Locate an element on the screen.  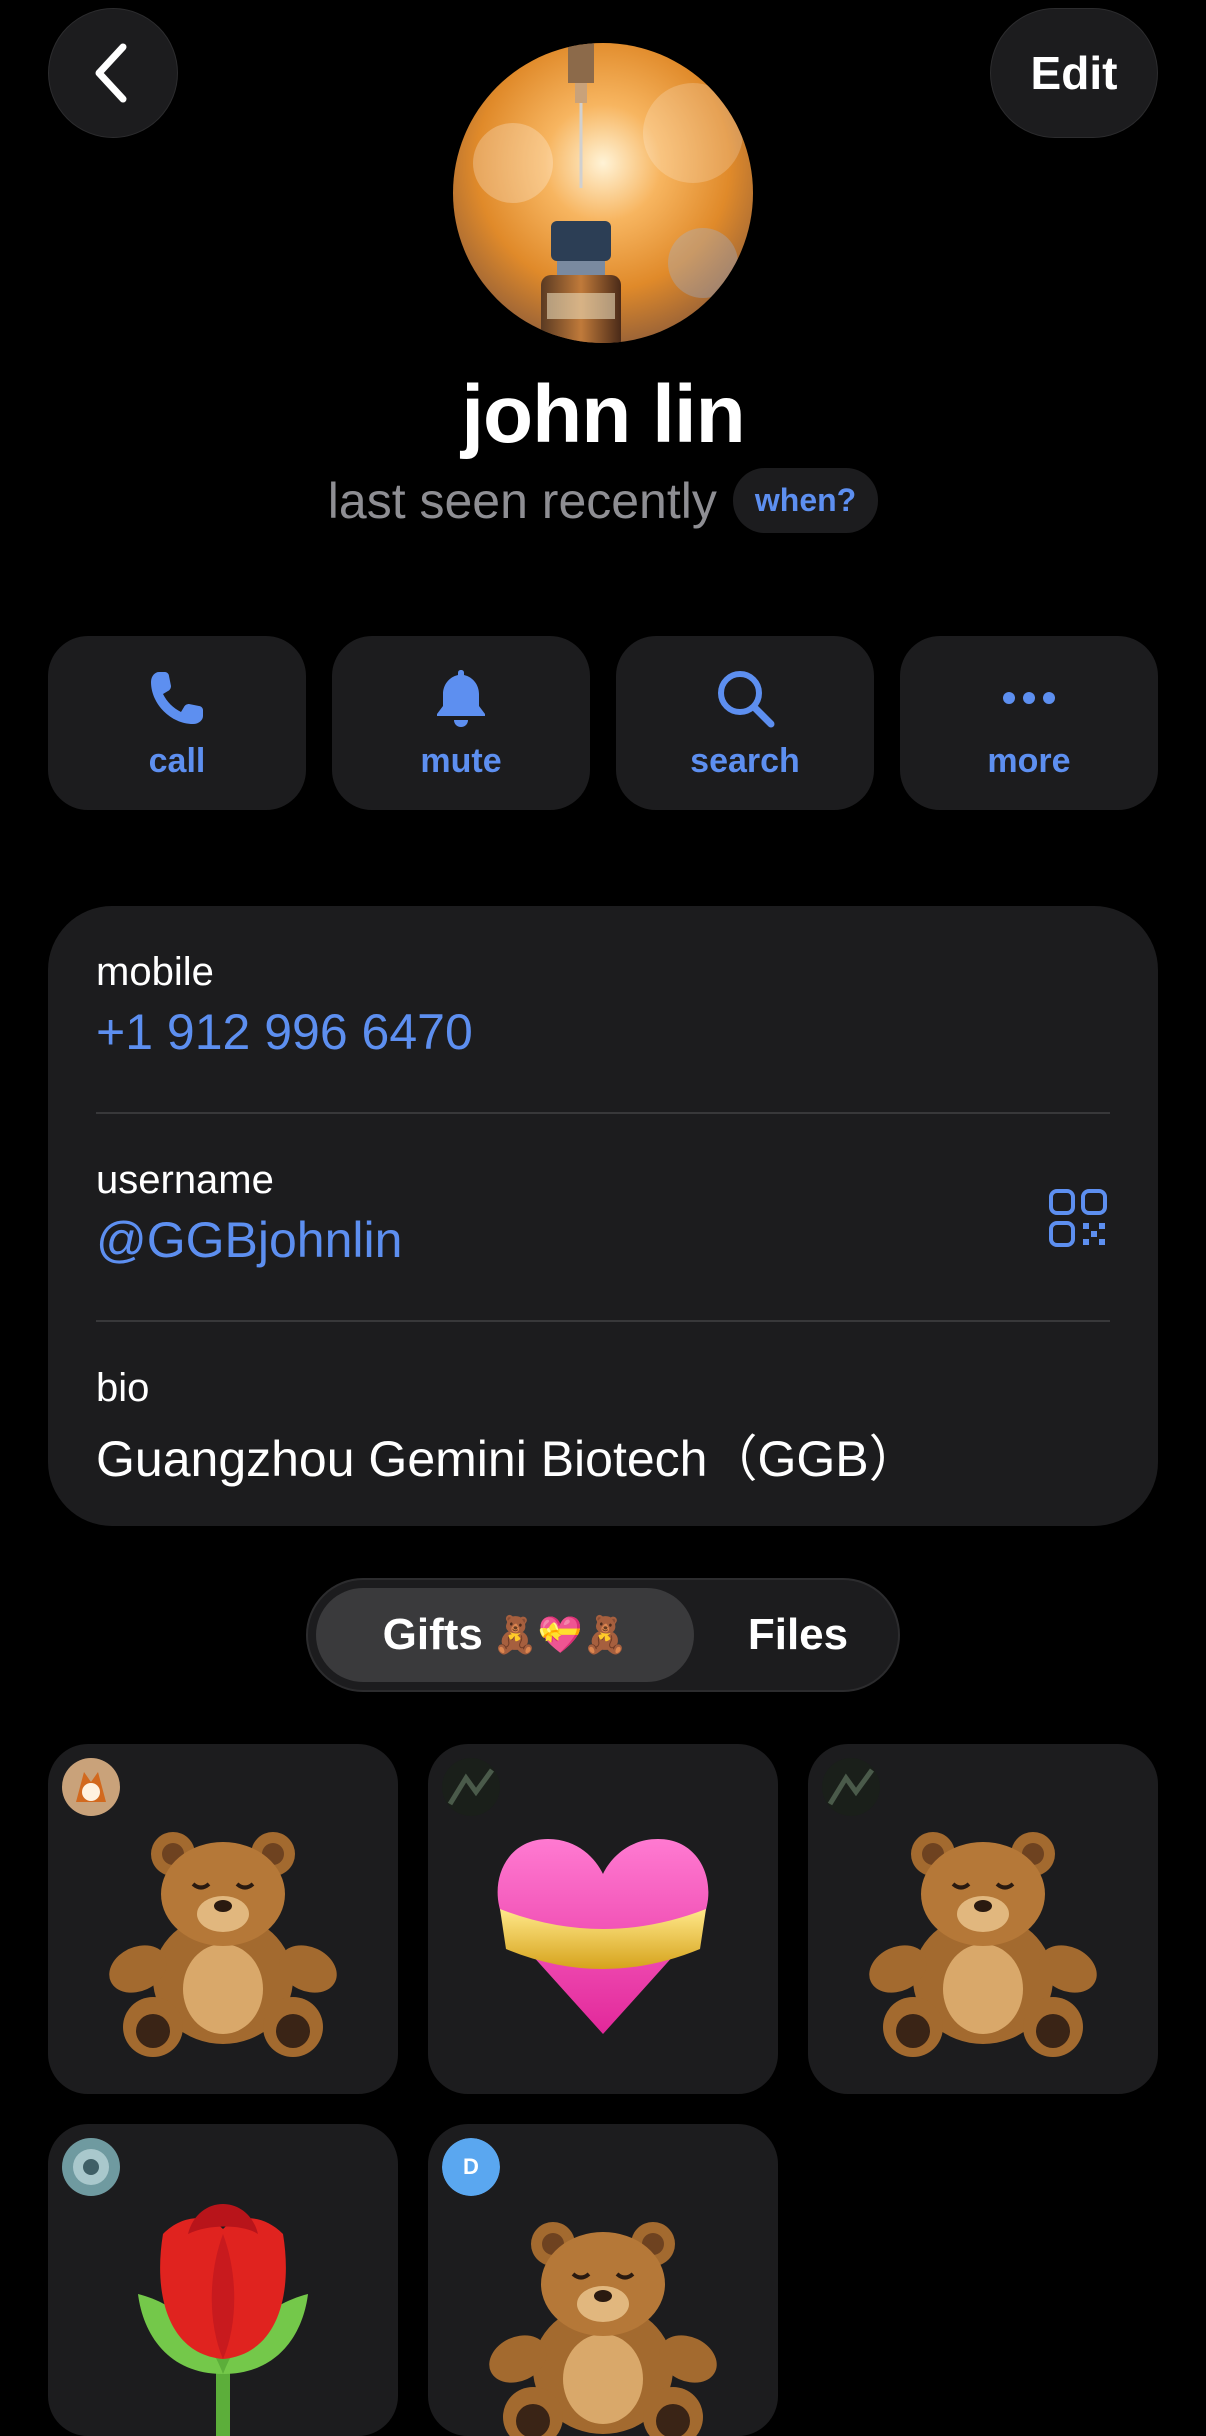
mute-button: mute is located at coordinates (461, 723).